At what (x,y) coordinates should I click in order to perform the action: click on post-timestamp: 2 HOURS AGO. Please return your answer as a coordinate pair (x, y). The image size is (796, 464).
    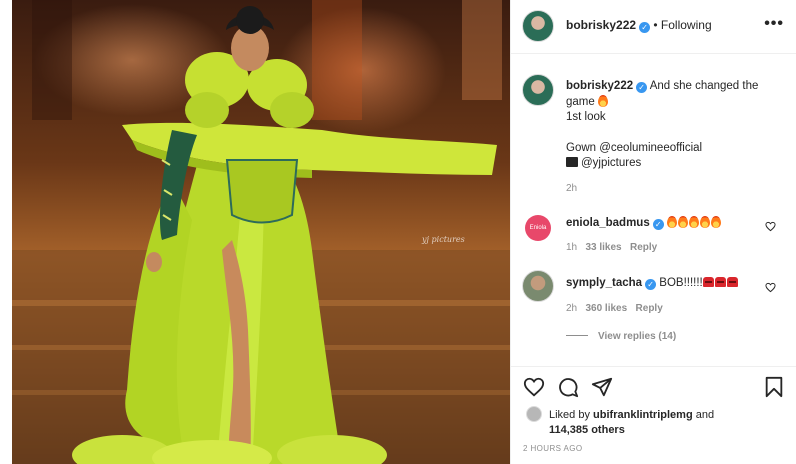
    Looking at the image, I should click on (553, 448).